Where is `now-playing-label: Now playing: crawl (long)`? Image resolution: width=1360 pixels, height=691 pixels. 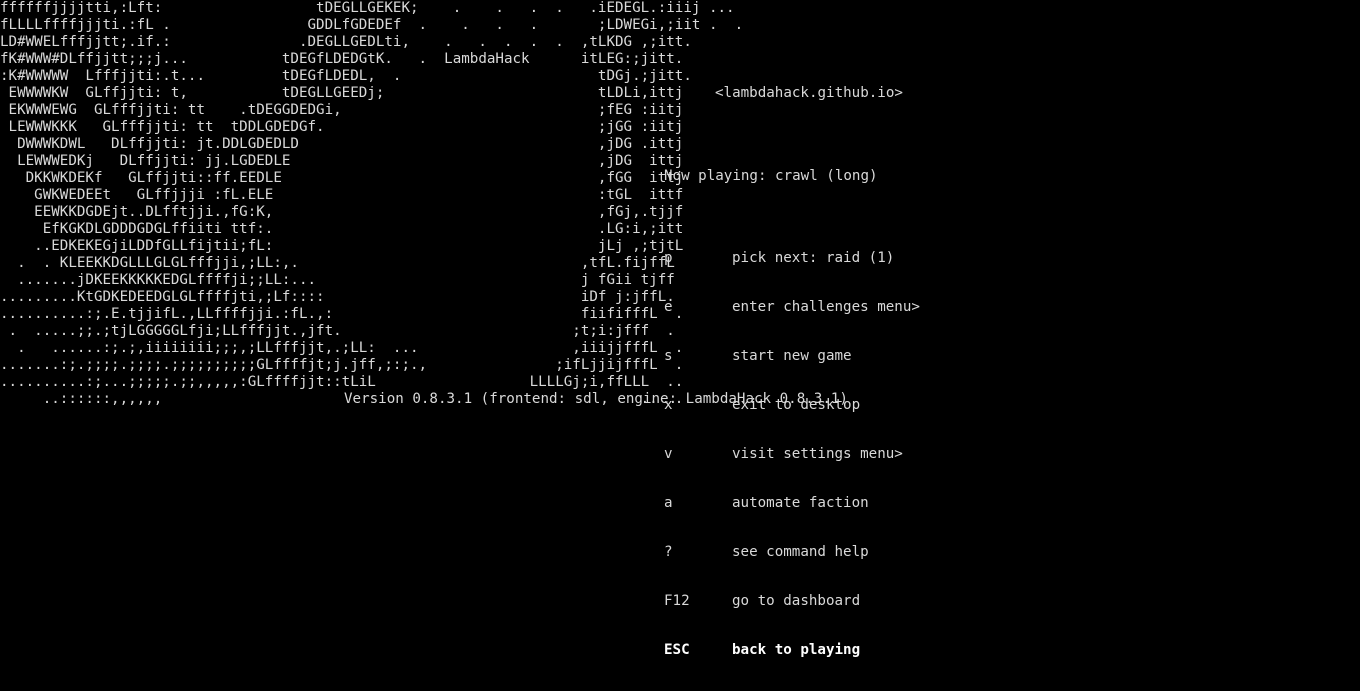
now-playing-label: Now playing: crawl (long) is located at coordinates (771, 176).